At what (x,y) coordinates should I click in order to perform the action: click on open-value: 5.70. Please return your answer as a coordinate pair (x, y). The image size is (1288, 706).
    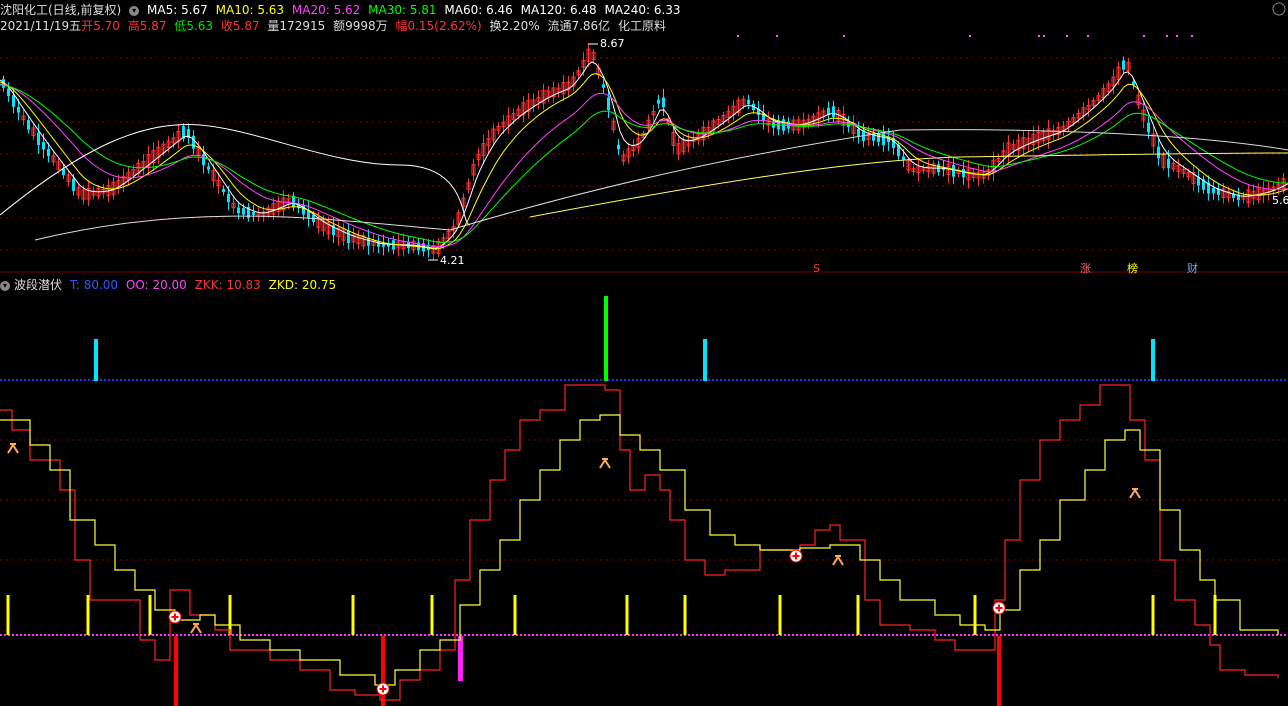
    Looking at the image, I should click on (106, 26).